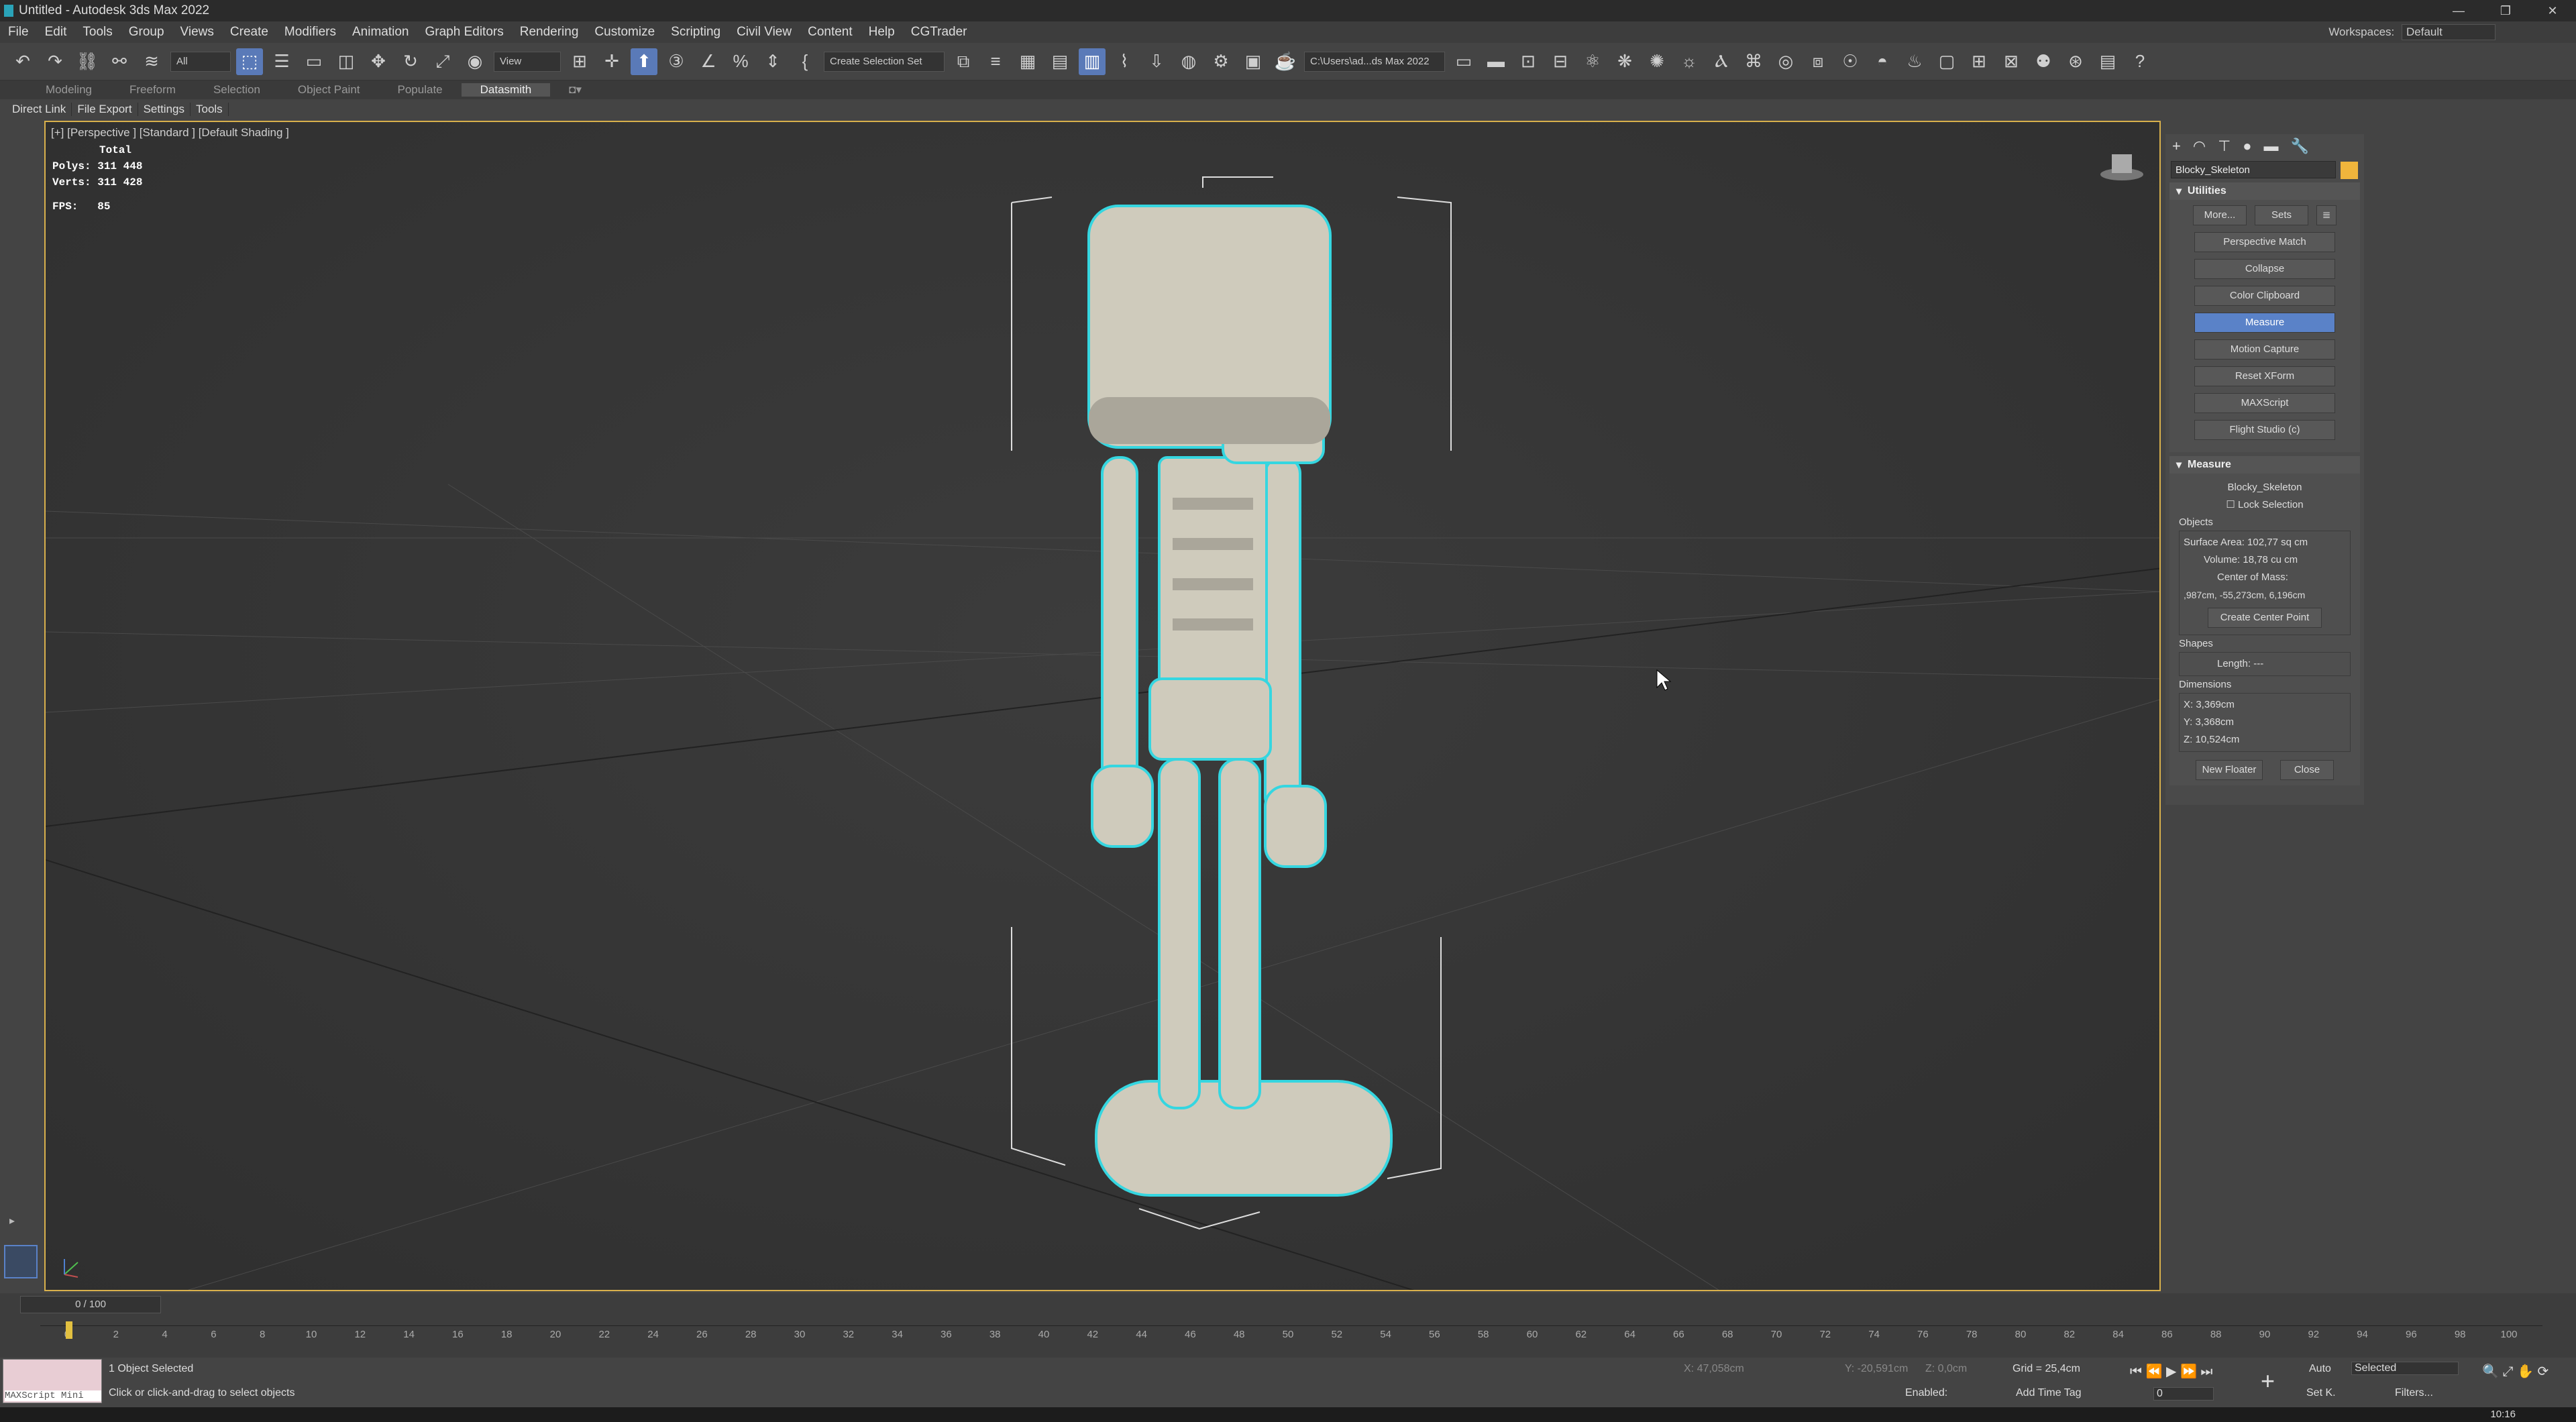 This screenshot has height=1422, width=2576. What do you see at coordinates (764, 32) in the screenshot?
I see `menu-civil-view: Civil View` at bounding box center [764, 32].